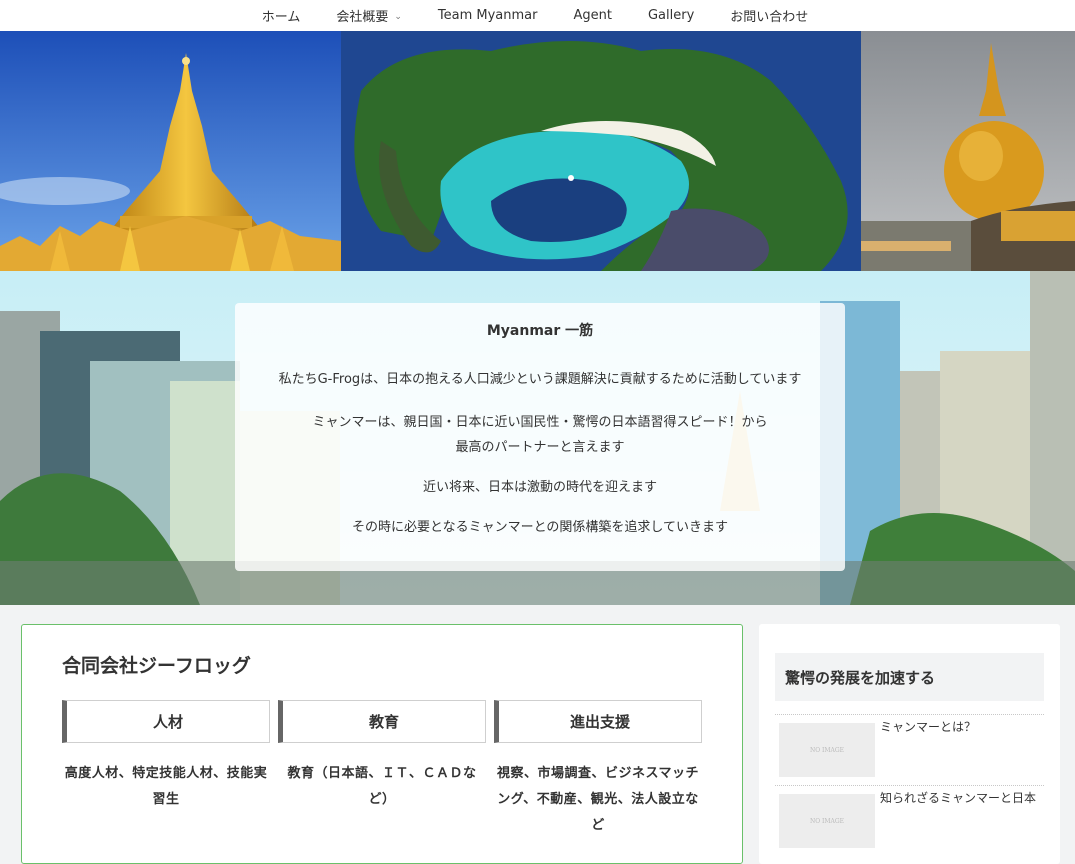 The width and height of the screenshot is (1075, 864). What do you see at coordinates (909, 820) in the screenshot?
I see `sidebar-post: NO IMAGE 知られざるミャンマーと日本` at bounding box center [909, 820].